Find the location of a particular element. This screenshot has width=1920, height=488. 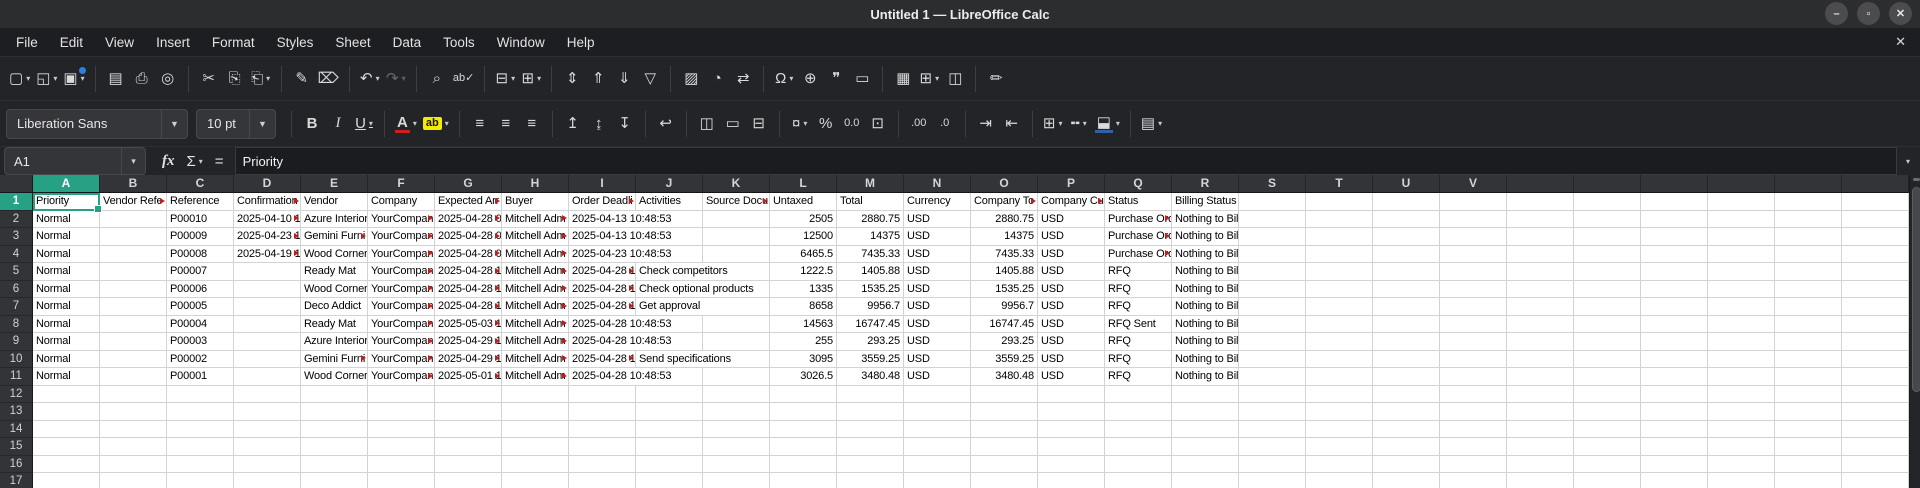

format-as-date-button: ⊡ is located at coordinates (878, 124).